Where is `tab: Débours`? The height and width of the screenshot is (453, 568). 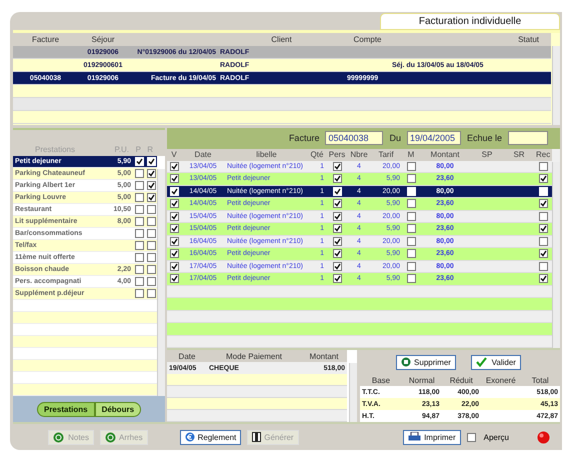
tab: Débours is located at coordinates (118, 409).